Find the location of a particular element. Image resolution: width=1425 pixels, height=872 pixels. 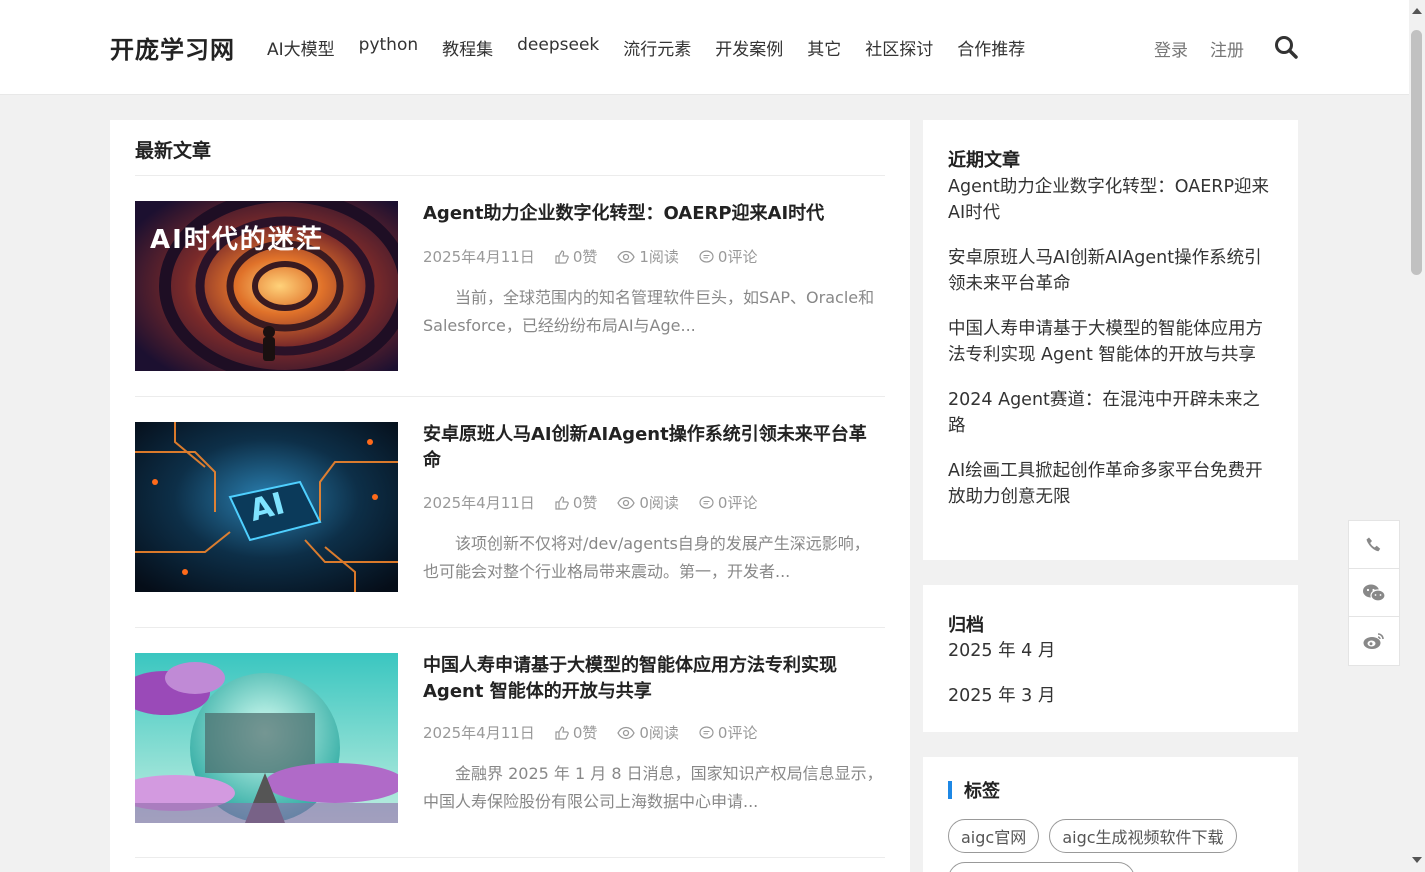

tags-header: 标签 is located at coordinates (1110, 790).